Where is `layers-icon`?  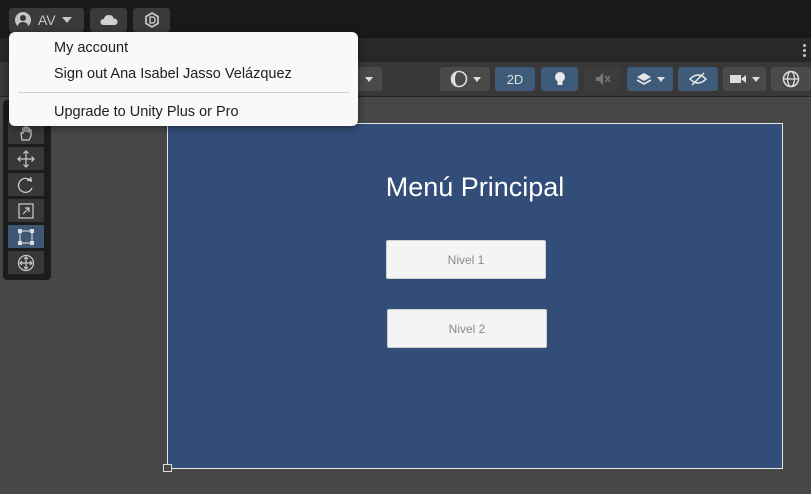 layers-icon is located at coordinates (643, 79).